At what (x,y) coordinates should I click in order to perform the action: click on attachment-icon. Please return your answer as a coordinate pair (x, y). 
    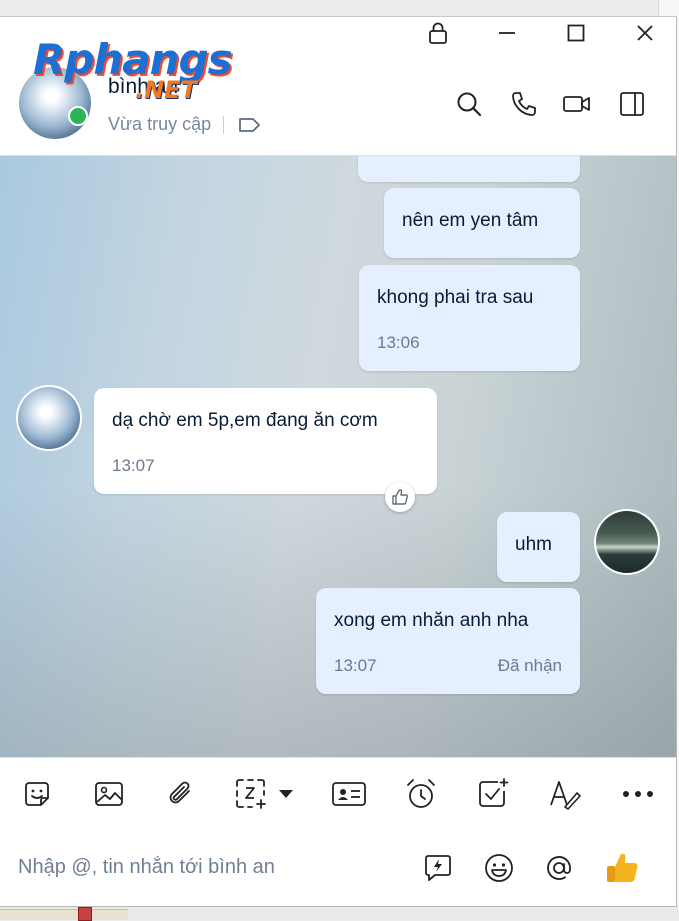
    Looking at the image, I should click on (181, 794).